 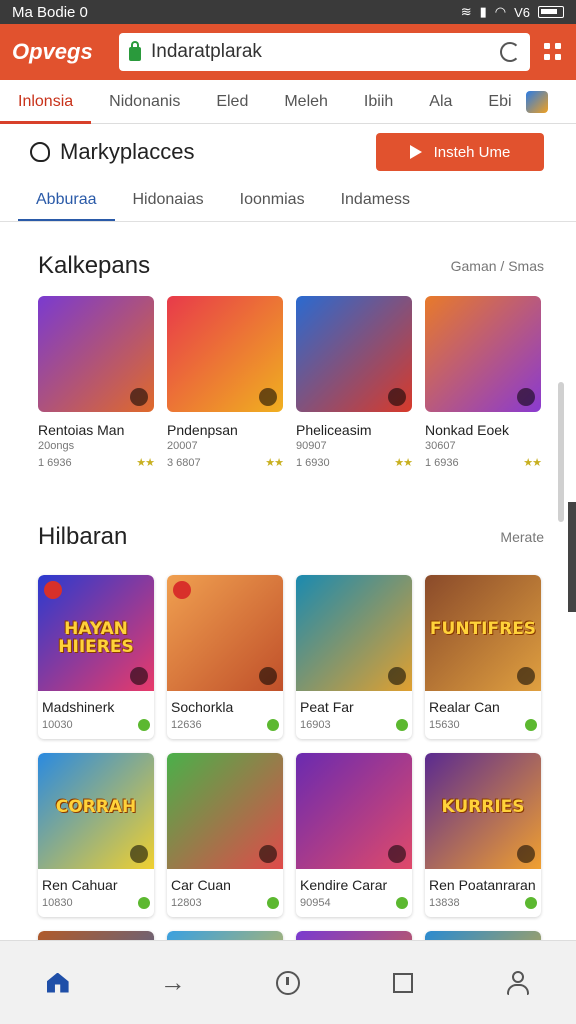 What do you see at coordinates (225, 729) in the screenshot?
I see `game-meta: 12636` at bounding box center [225, 729].